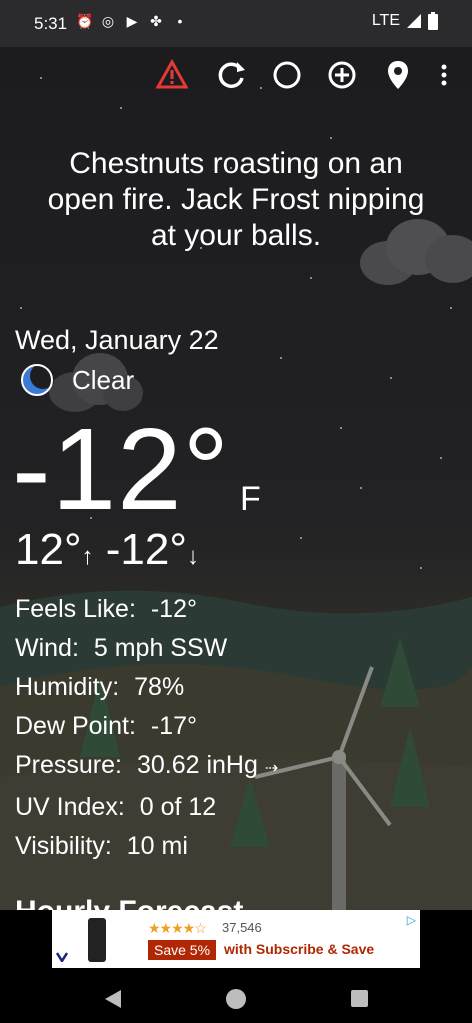 The height and width of the screenshot is (1023, 472). What do you see at coordinates (67, 687) in the screenshot?
I see `humidity-label: Humidity:` at bounding box center [67, 687].